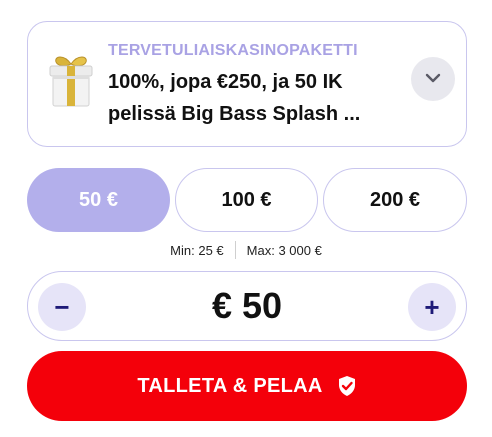 The width and height of the screenshot is (492, 437). I want to click on decrement-button: −, so click(62, 307).